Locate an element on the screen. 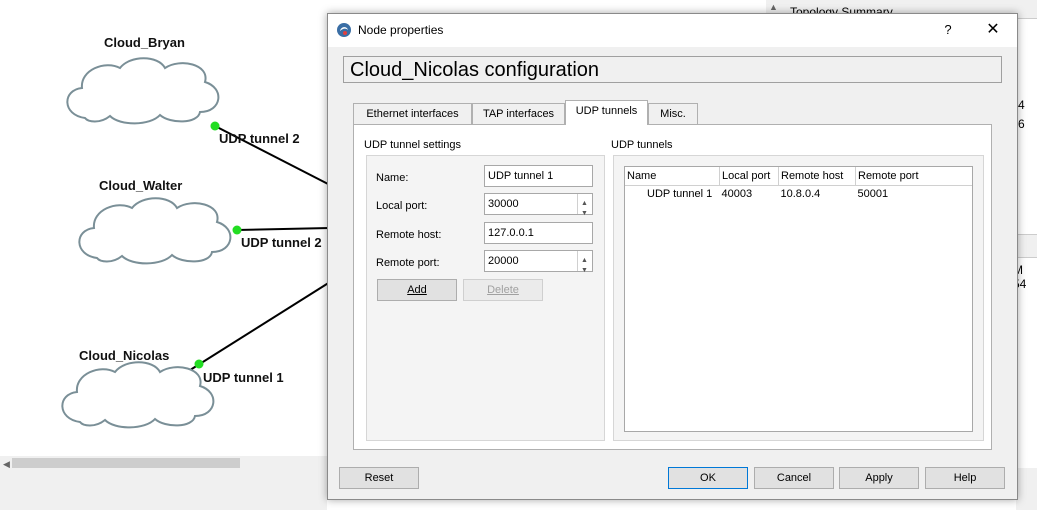 The height and width of the screenshot is (510, 1037). side-panel-header is located at coordinates (1026, 246).